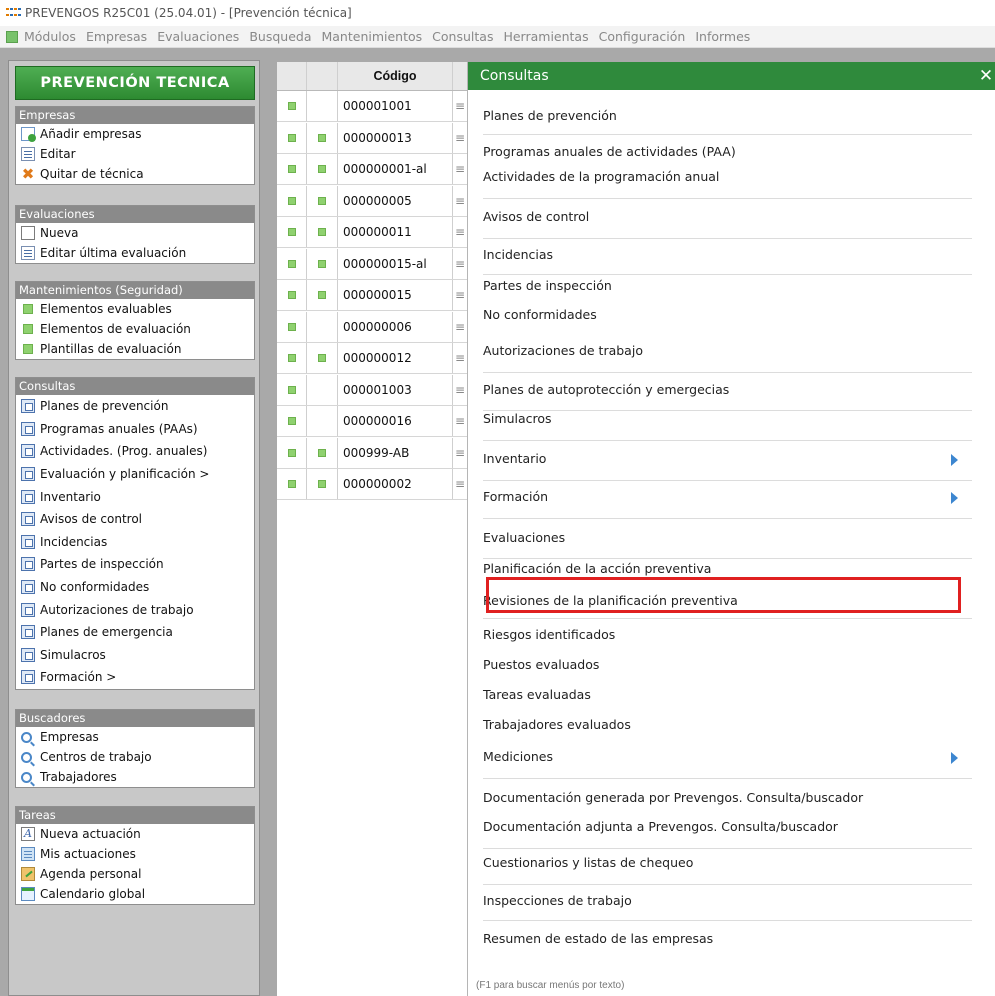 This screenshot has height=996, width=995. What do you see at coordinates (135, 655) in the screenshot?
I see `sidebar-item-simulacros: Simulacros` at bounding box center [135, 655].